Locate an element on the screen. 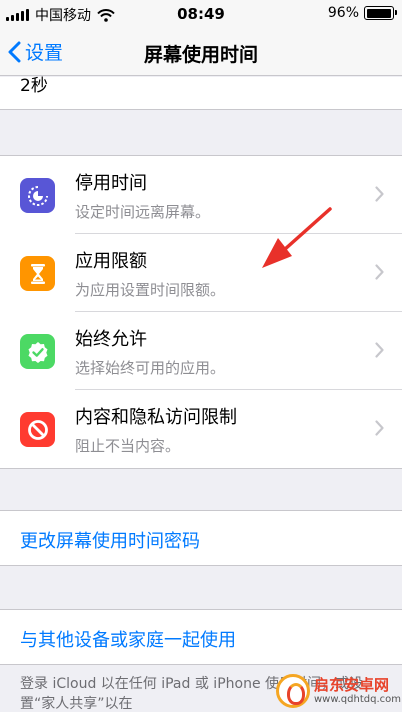  watermark: 启东安卓网 www.qdhtdq.com is located at coordinates (337, 692).